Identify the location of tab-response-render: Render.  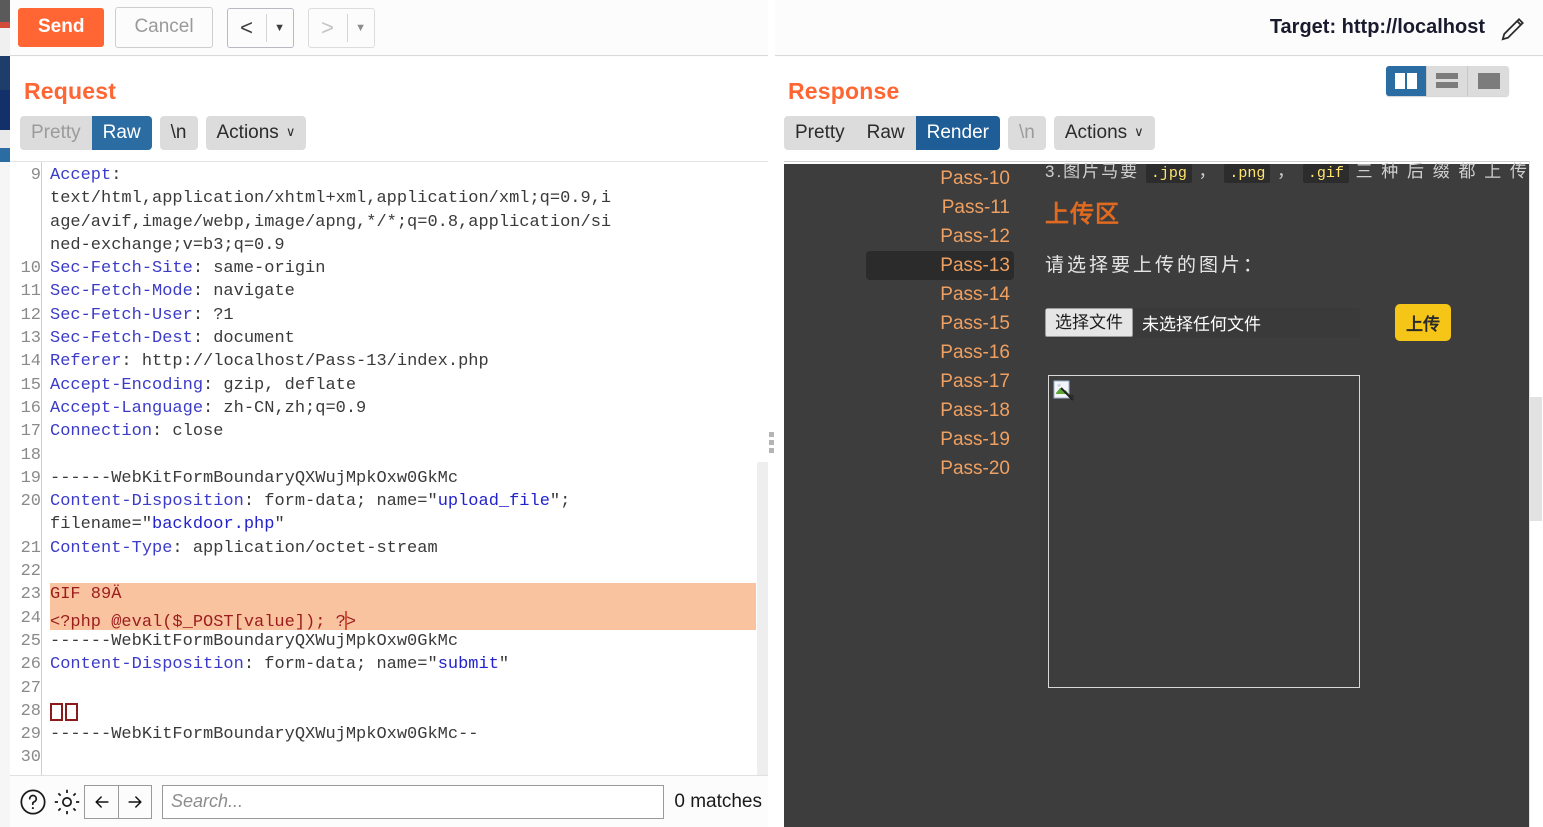
(957, 133).